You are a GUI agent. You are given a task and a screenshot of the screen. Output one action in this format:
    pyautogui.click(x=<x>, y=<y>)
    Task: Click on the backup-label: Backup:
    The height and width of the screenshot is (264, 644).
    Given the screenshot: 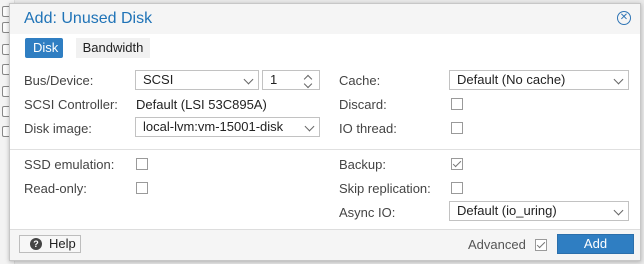 What is the action you would take?
    pyautogui.click(x=362, y=164)
    